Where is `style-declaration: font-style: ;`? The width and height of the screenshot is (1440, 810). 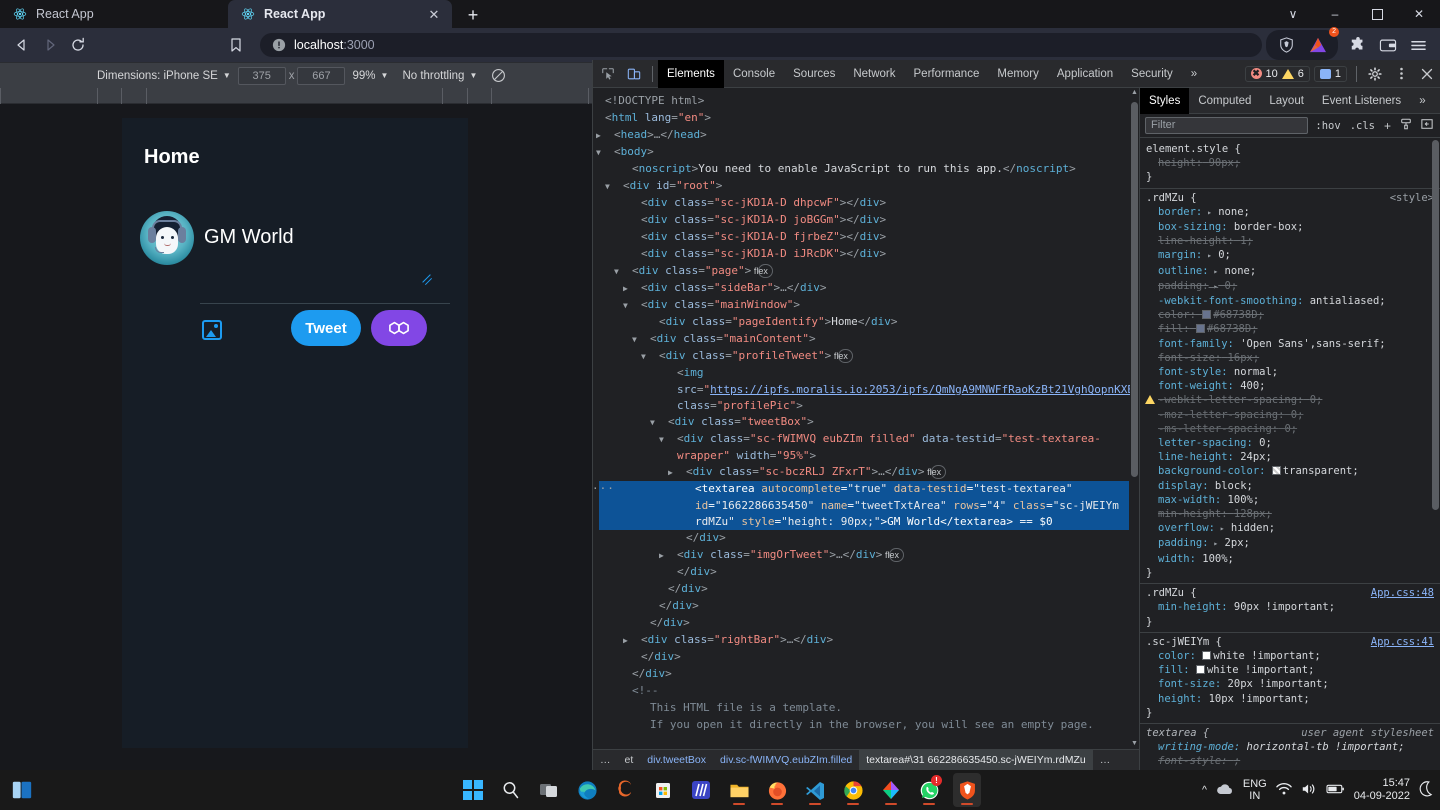 style-declaration: font-style: ; is located at coordinates (1290, 761).